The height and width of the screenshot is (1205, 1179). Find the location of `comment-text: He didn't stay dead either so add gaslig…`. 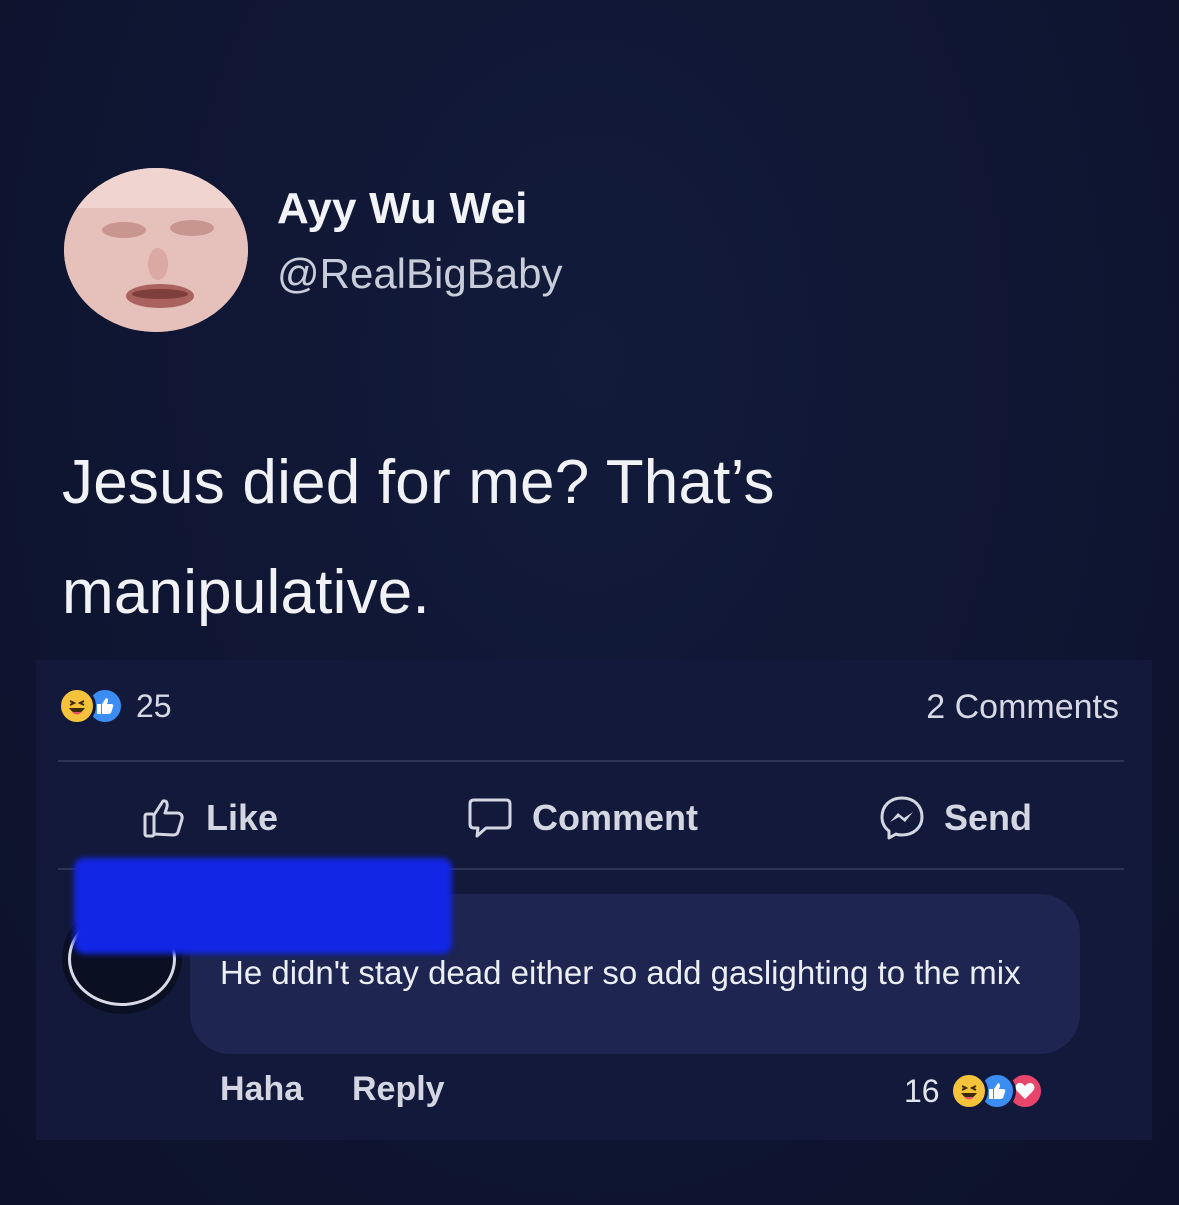

comment-text: He didn't stay dead either so add gaslig… is located at coordinates (620, 972).